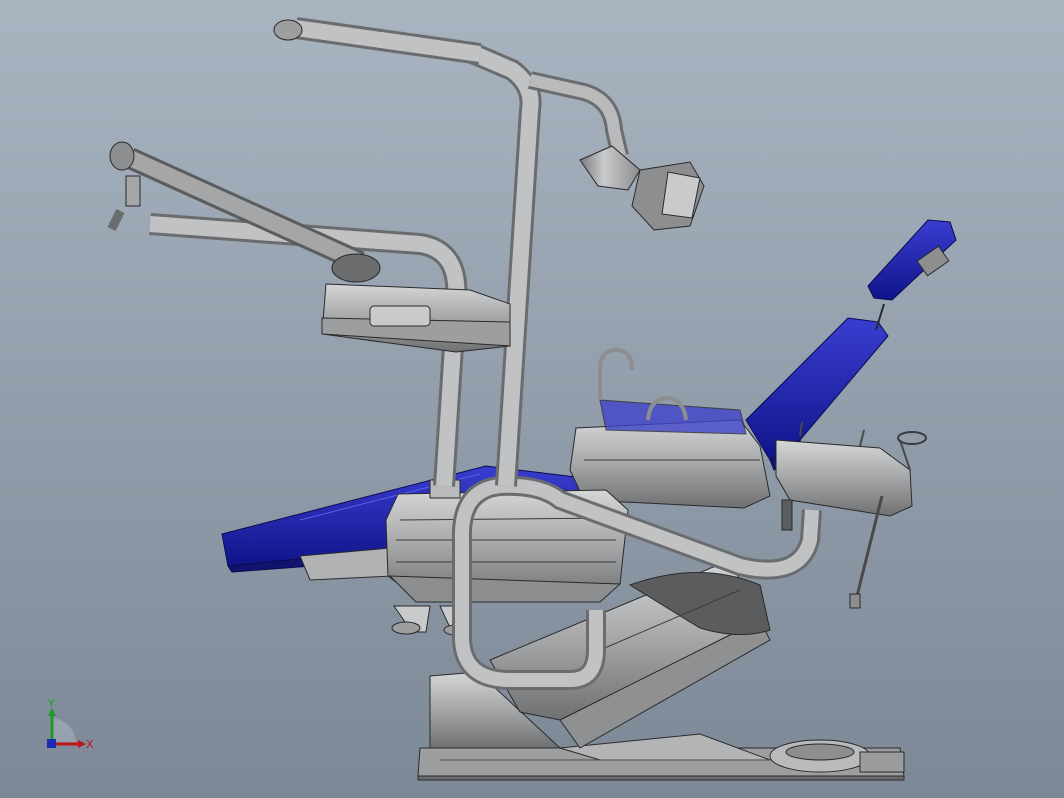  Describe the element at coordinates (90, 744) in the screenshot. I see `x-axis-label: X` at that location.